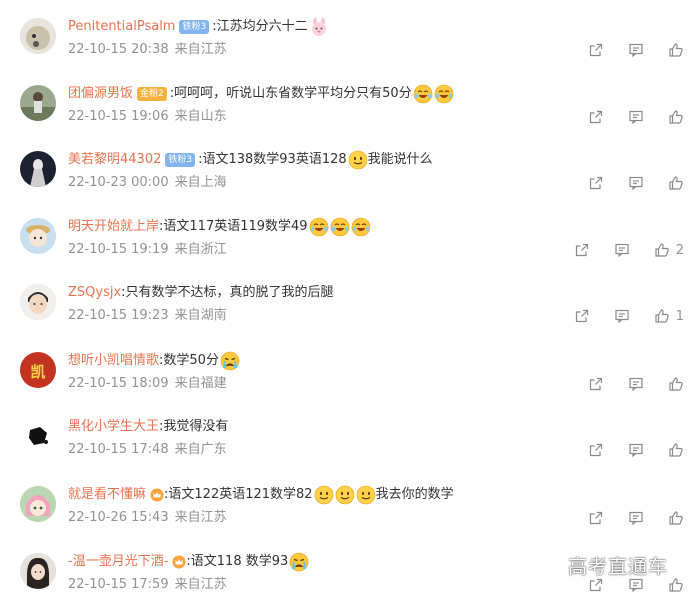  What do you see at coordinates (179, 562) in the screenshot?
I see `member-crown-icon` at bounding box center [179, 562].